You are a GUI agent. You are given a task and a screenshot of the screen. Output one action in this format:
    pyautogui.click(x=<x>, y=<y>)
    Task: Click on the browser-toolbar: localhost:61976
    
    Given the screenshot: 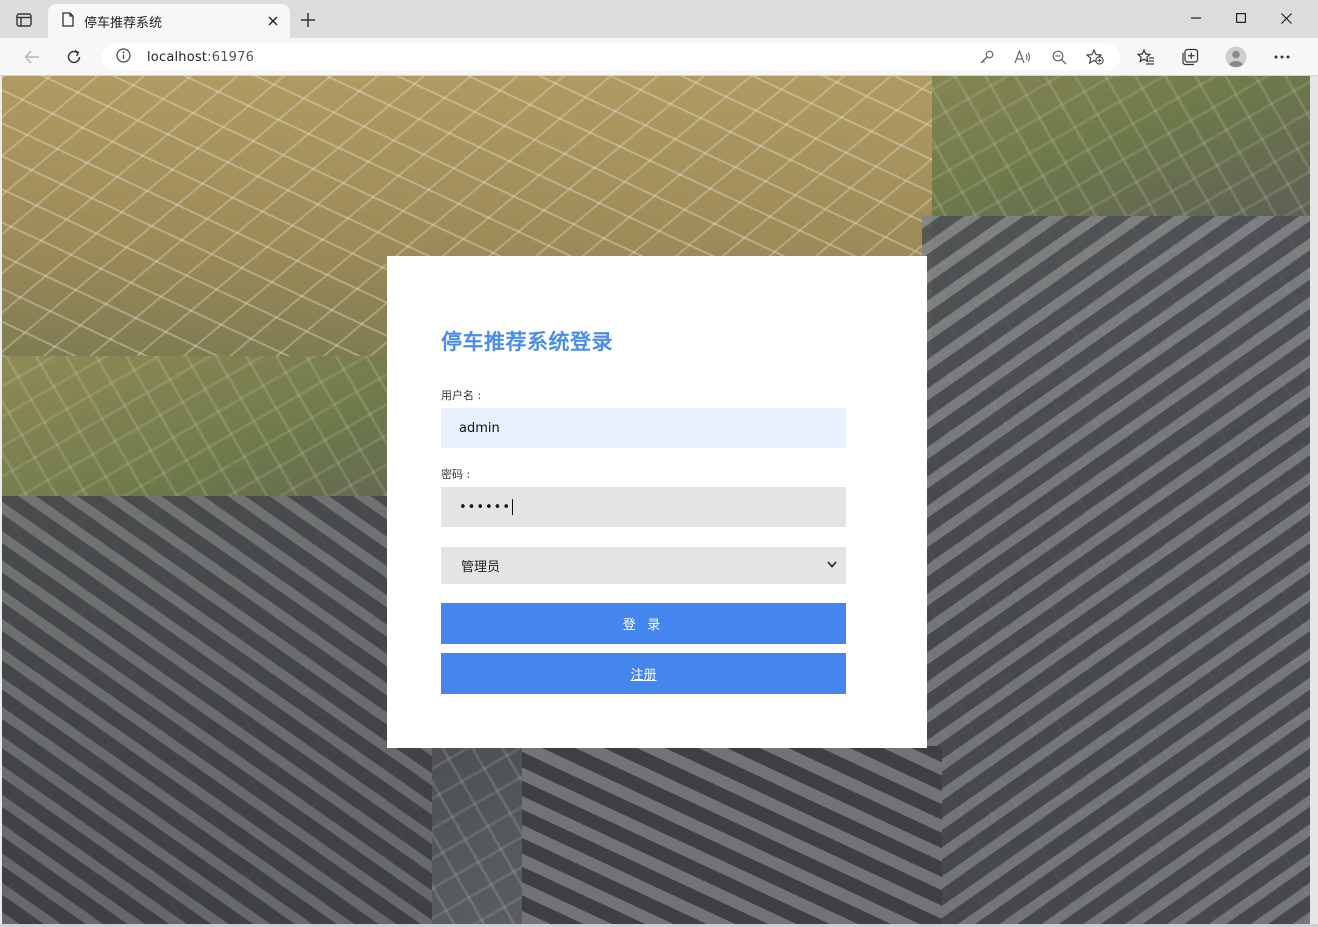 What is the action you would take?
    pyautogui.click(x=659, y=57)
    